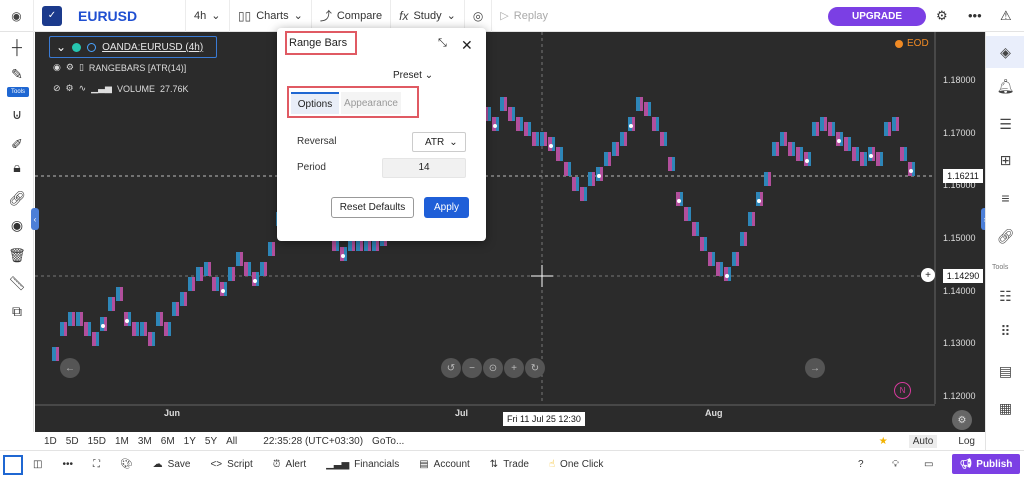  What do you see at coordinates (61, 47) in the screenshot?
I see `chevron-down-icon: ⌄` at bounding box center [61, 47].